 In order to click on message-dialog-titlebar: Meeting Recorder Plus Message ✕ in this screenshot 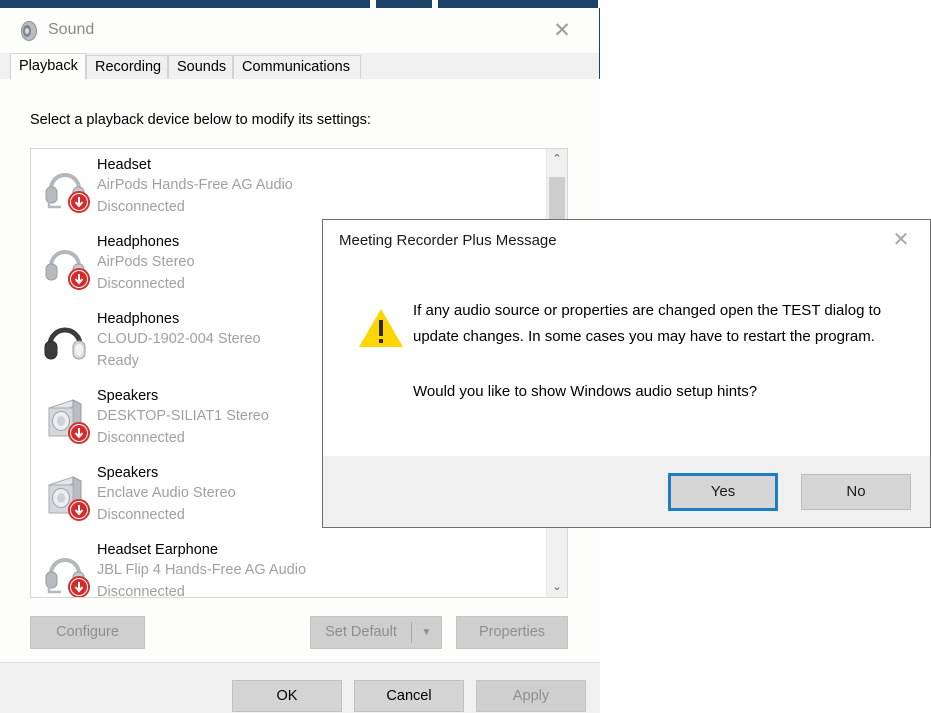, I will do `click(626, 241)`.